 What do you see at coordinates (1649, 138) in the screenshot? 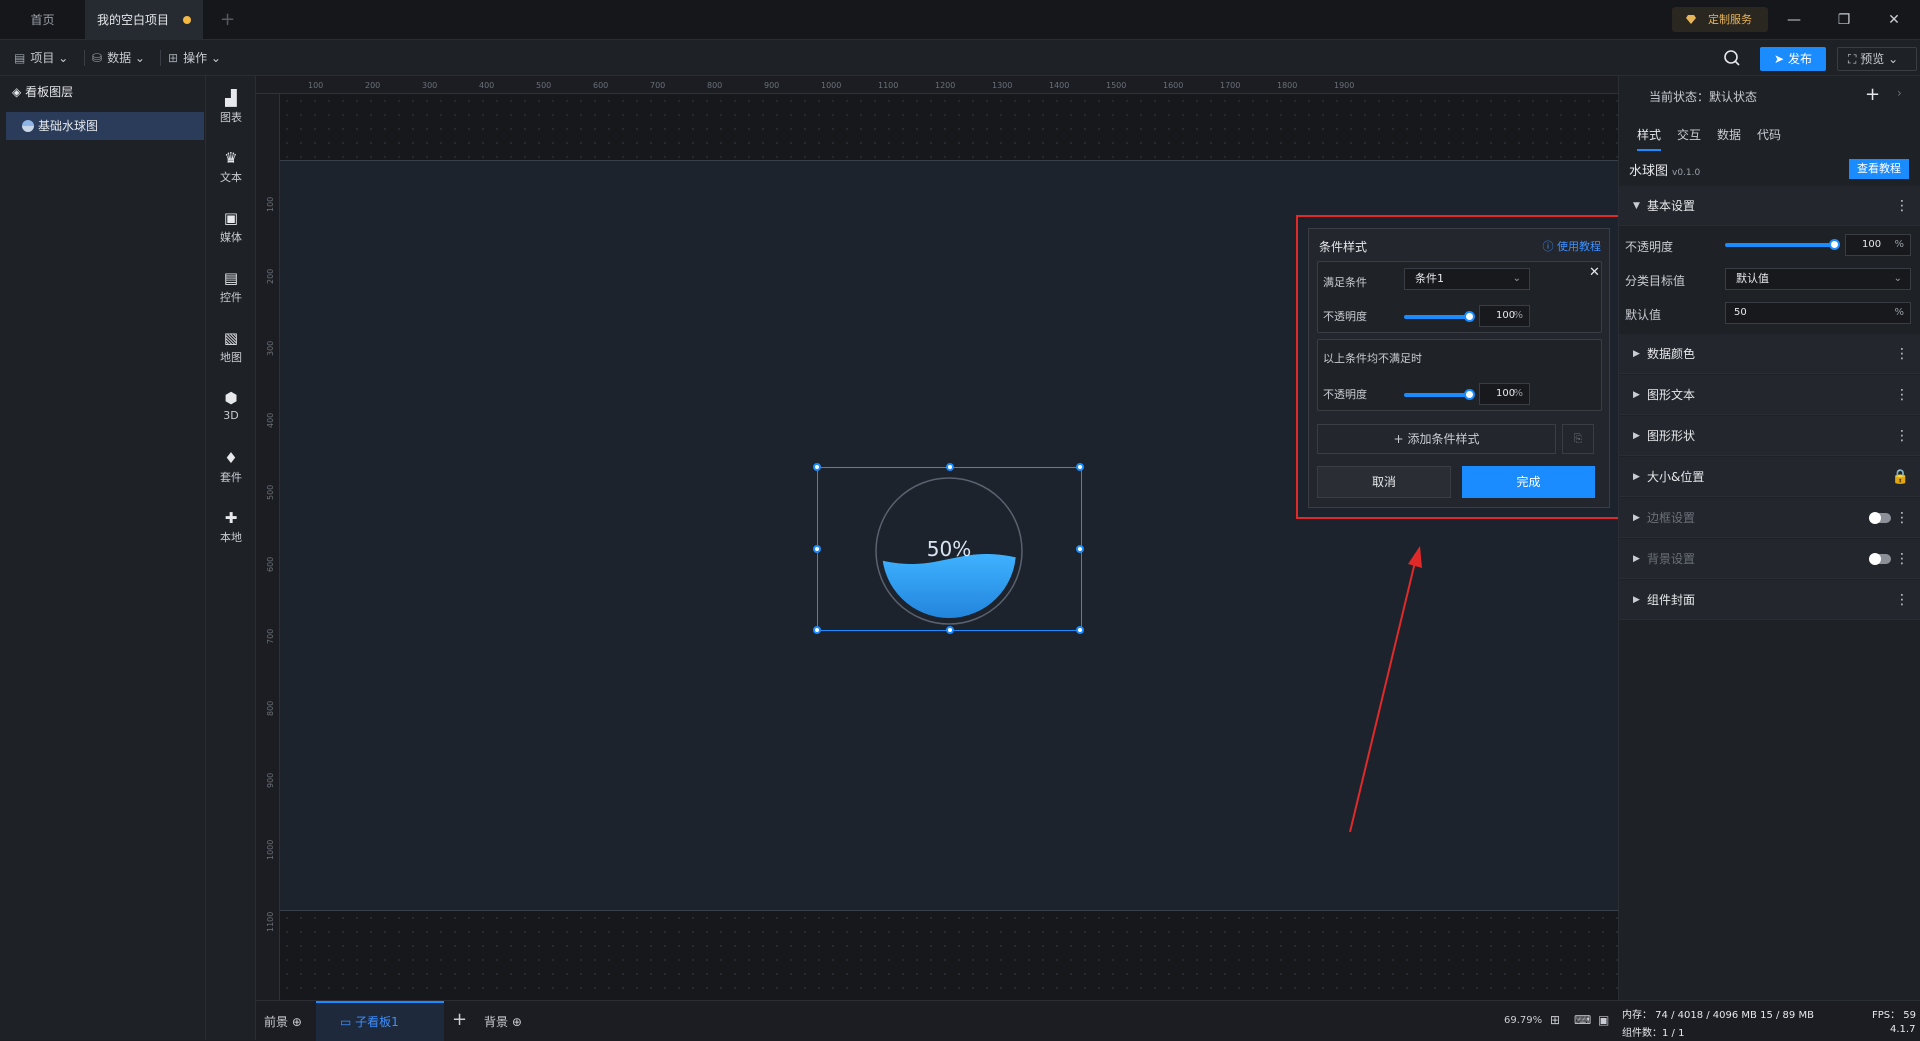
I see `tab-style: 样式` at bounding box center [1649, 138].